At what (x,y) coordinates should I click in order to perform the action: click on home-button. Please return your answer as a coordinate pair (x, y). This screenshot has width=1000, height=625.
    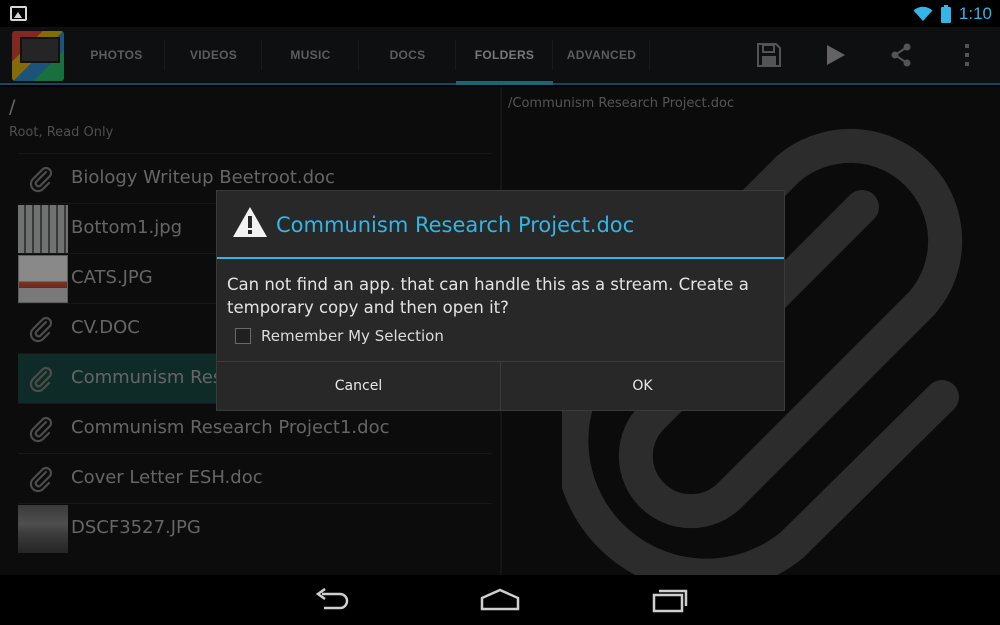
    Looking at the image, I should click on (500, 600).